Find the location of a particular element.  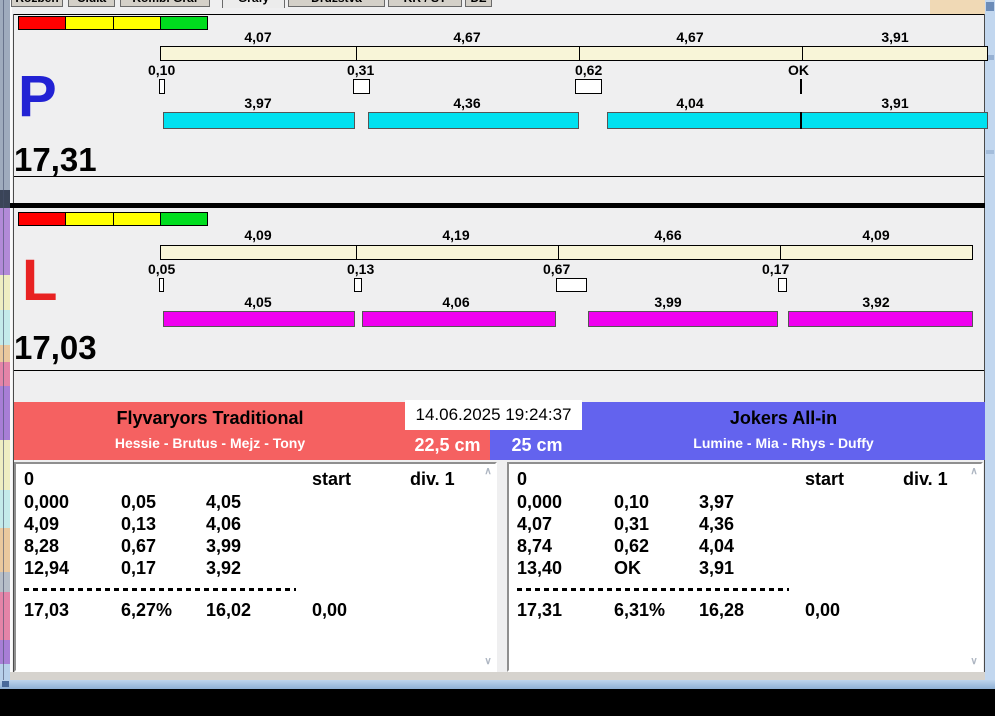

status-segment-red is located at coordinates (42, 219).